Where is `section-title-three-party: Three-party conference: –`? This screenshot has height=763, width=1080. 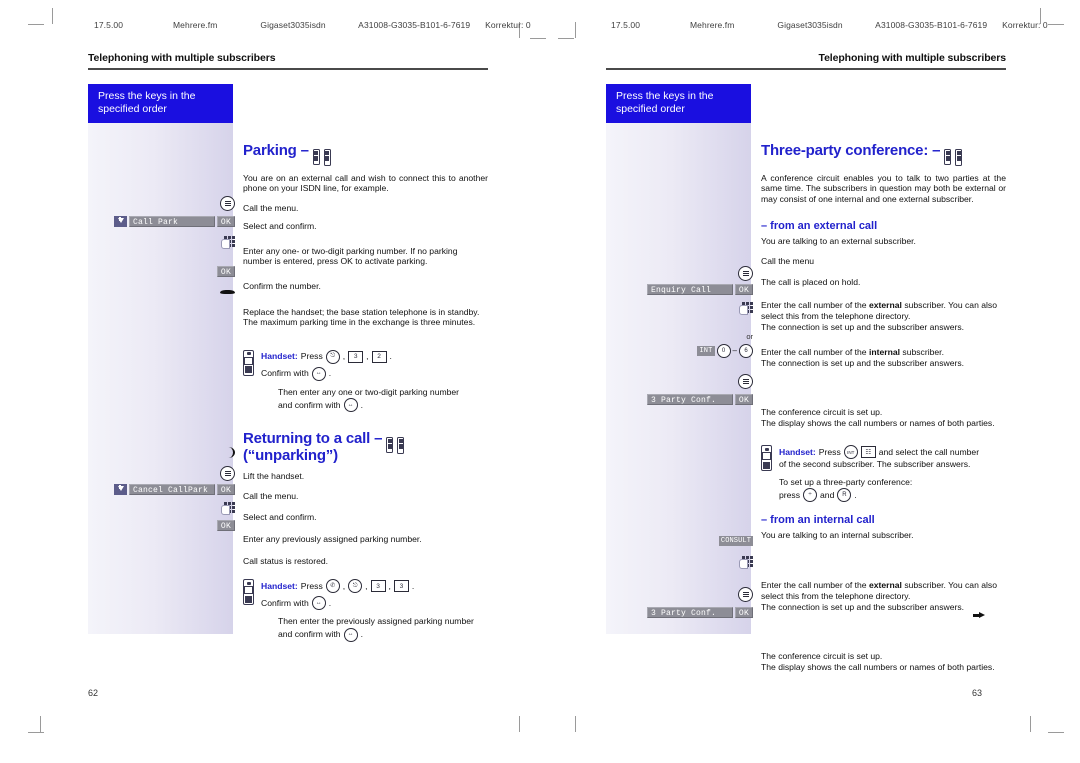
section-title-three-party: Three-party conference: – is located at coordinates (883, 154).